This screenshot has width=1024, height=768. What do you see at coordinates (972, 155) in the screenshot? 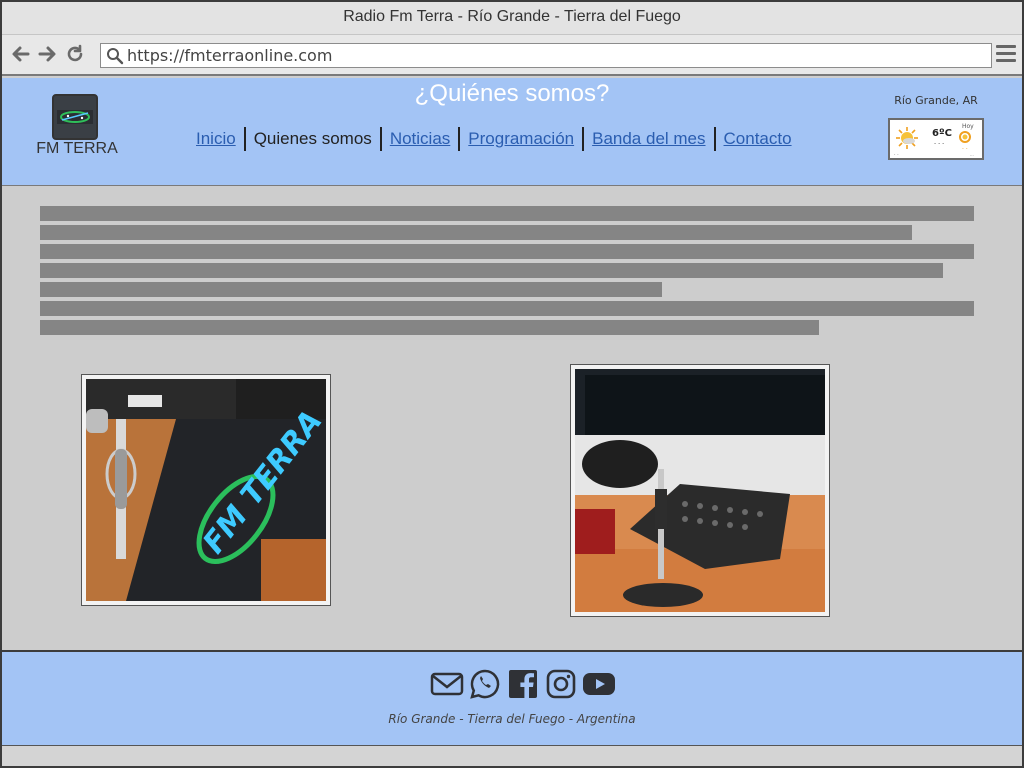
I see `weather-more: ···` at bounding box center [972, 155].